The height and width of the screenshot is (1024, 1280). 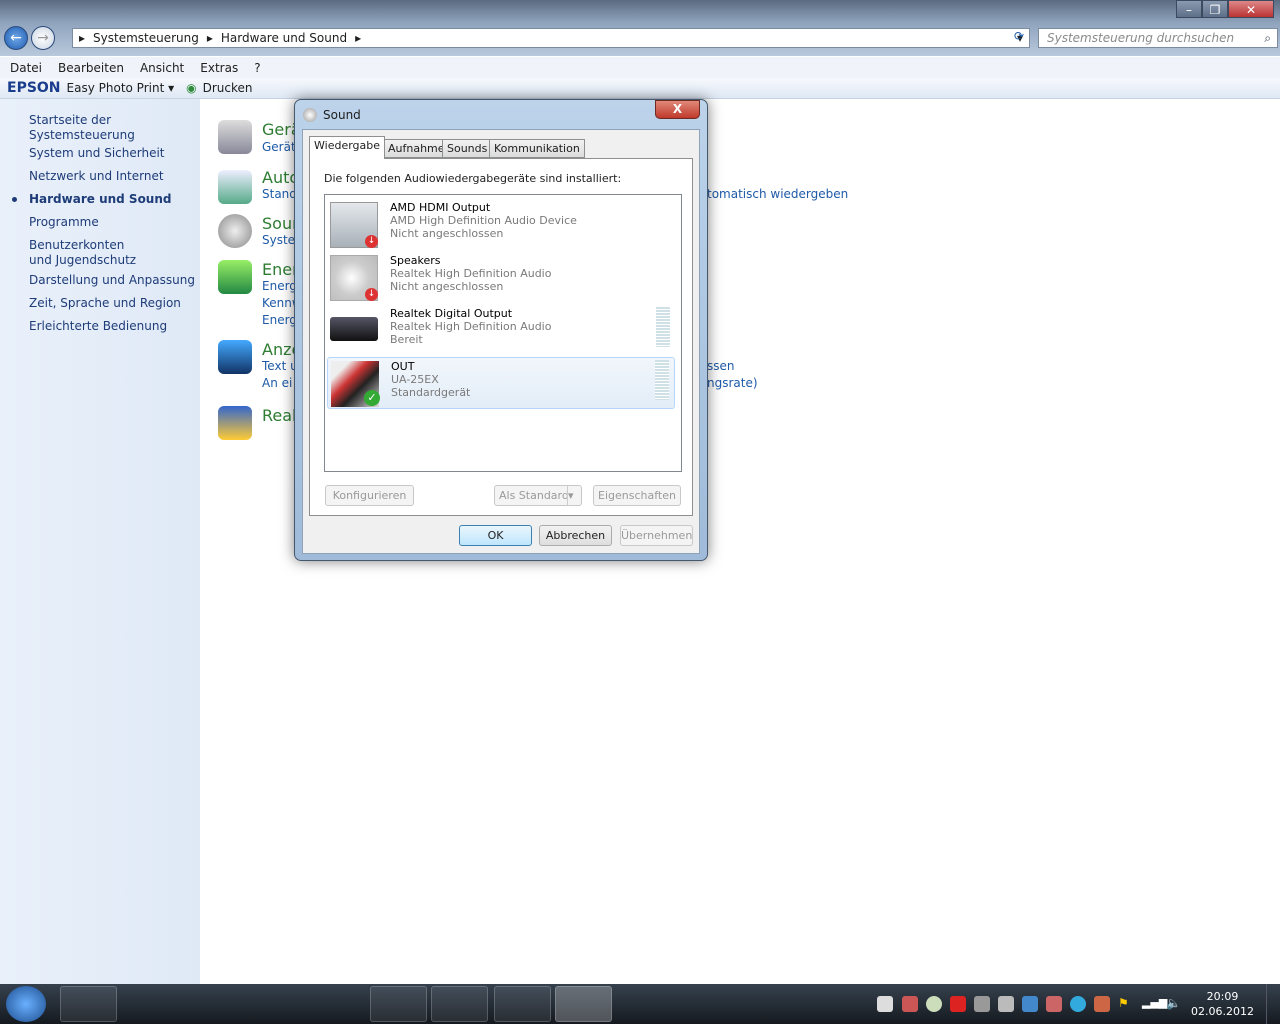 What do you see at coordinates (575, 535) in the screenshot?
I see `cancel-button: Abbrechen` at bounding box center [575, 535].